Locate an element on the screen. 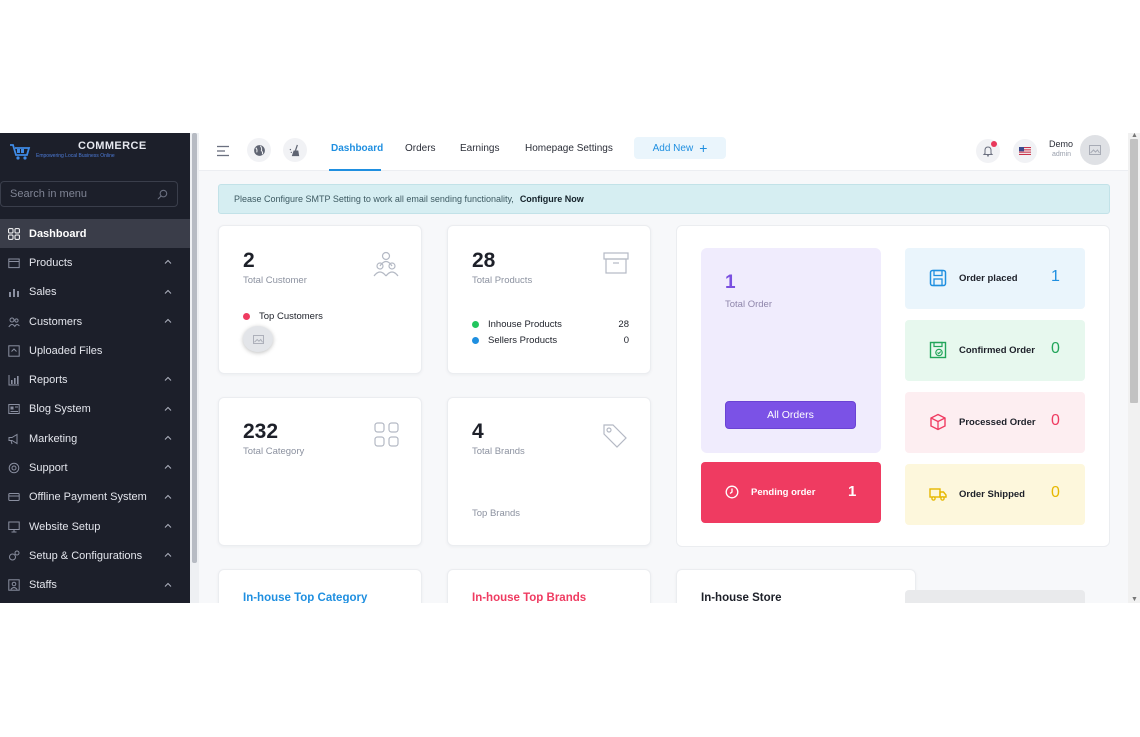 Image resolution: width=1140 pixels, height=737 pixels. order-placed-card: Order placed 1 is located at coordinates (995, 278).